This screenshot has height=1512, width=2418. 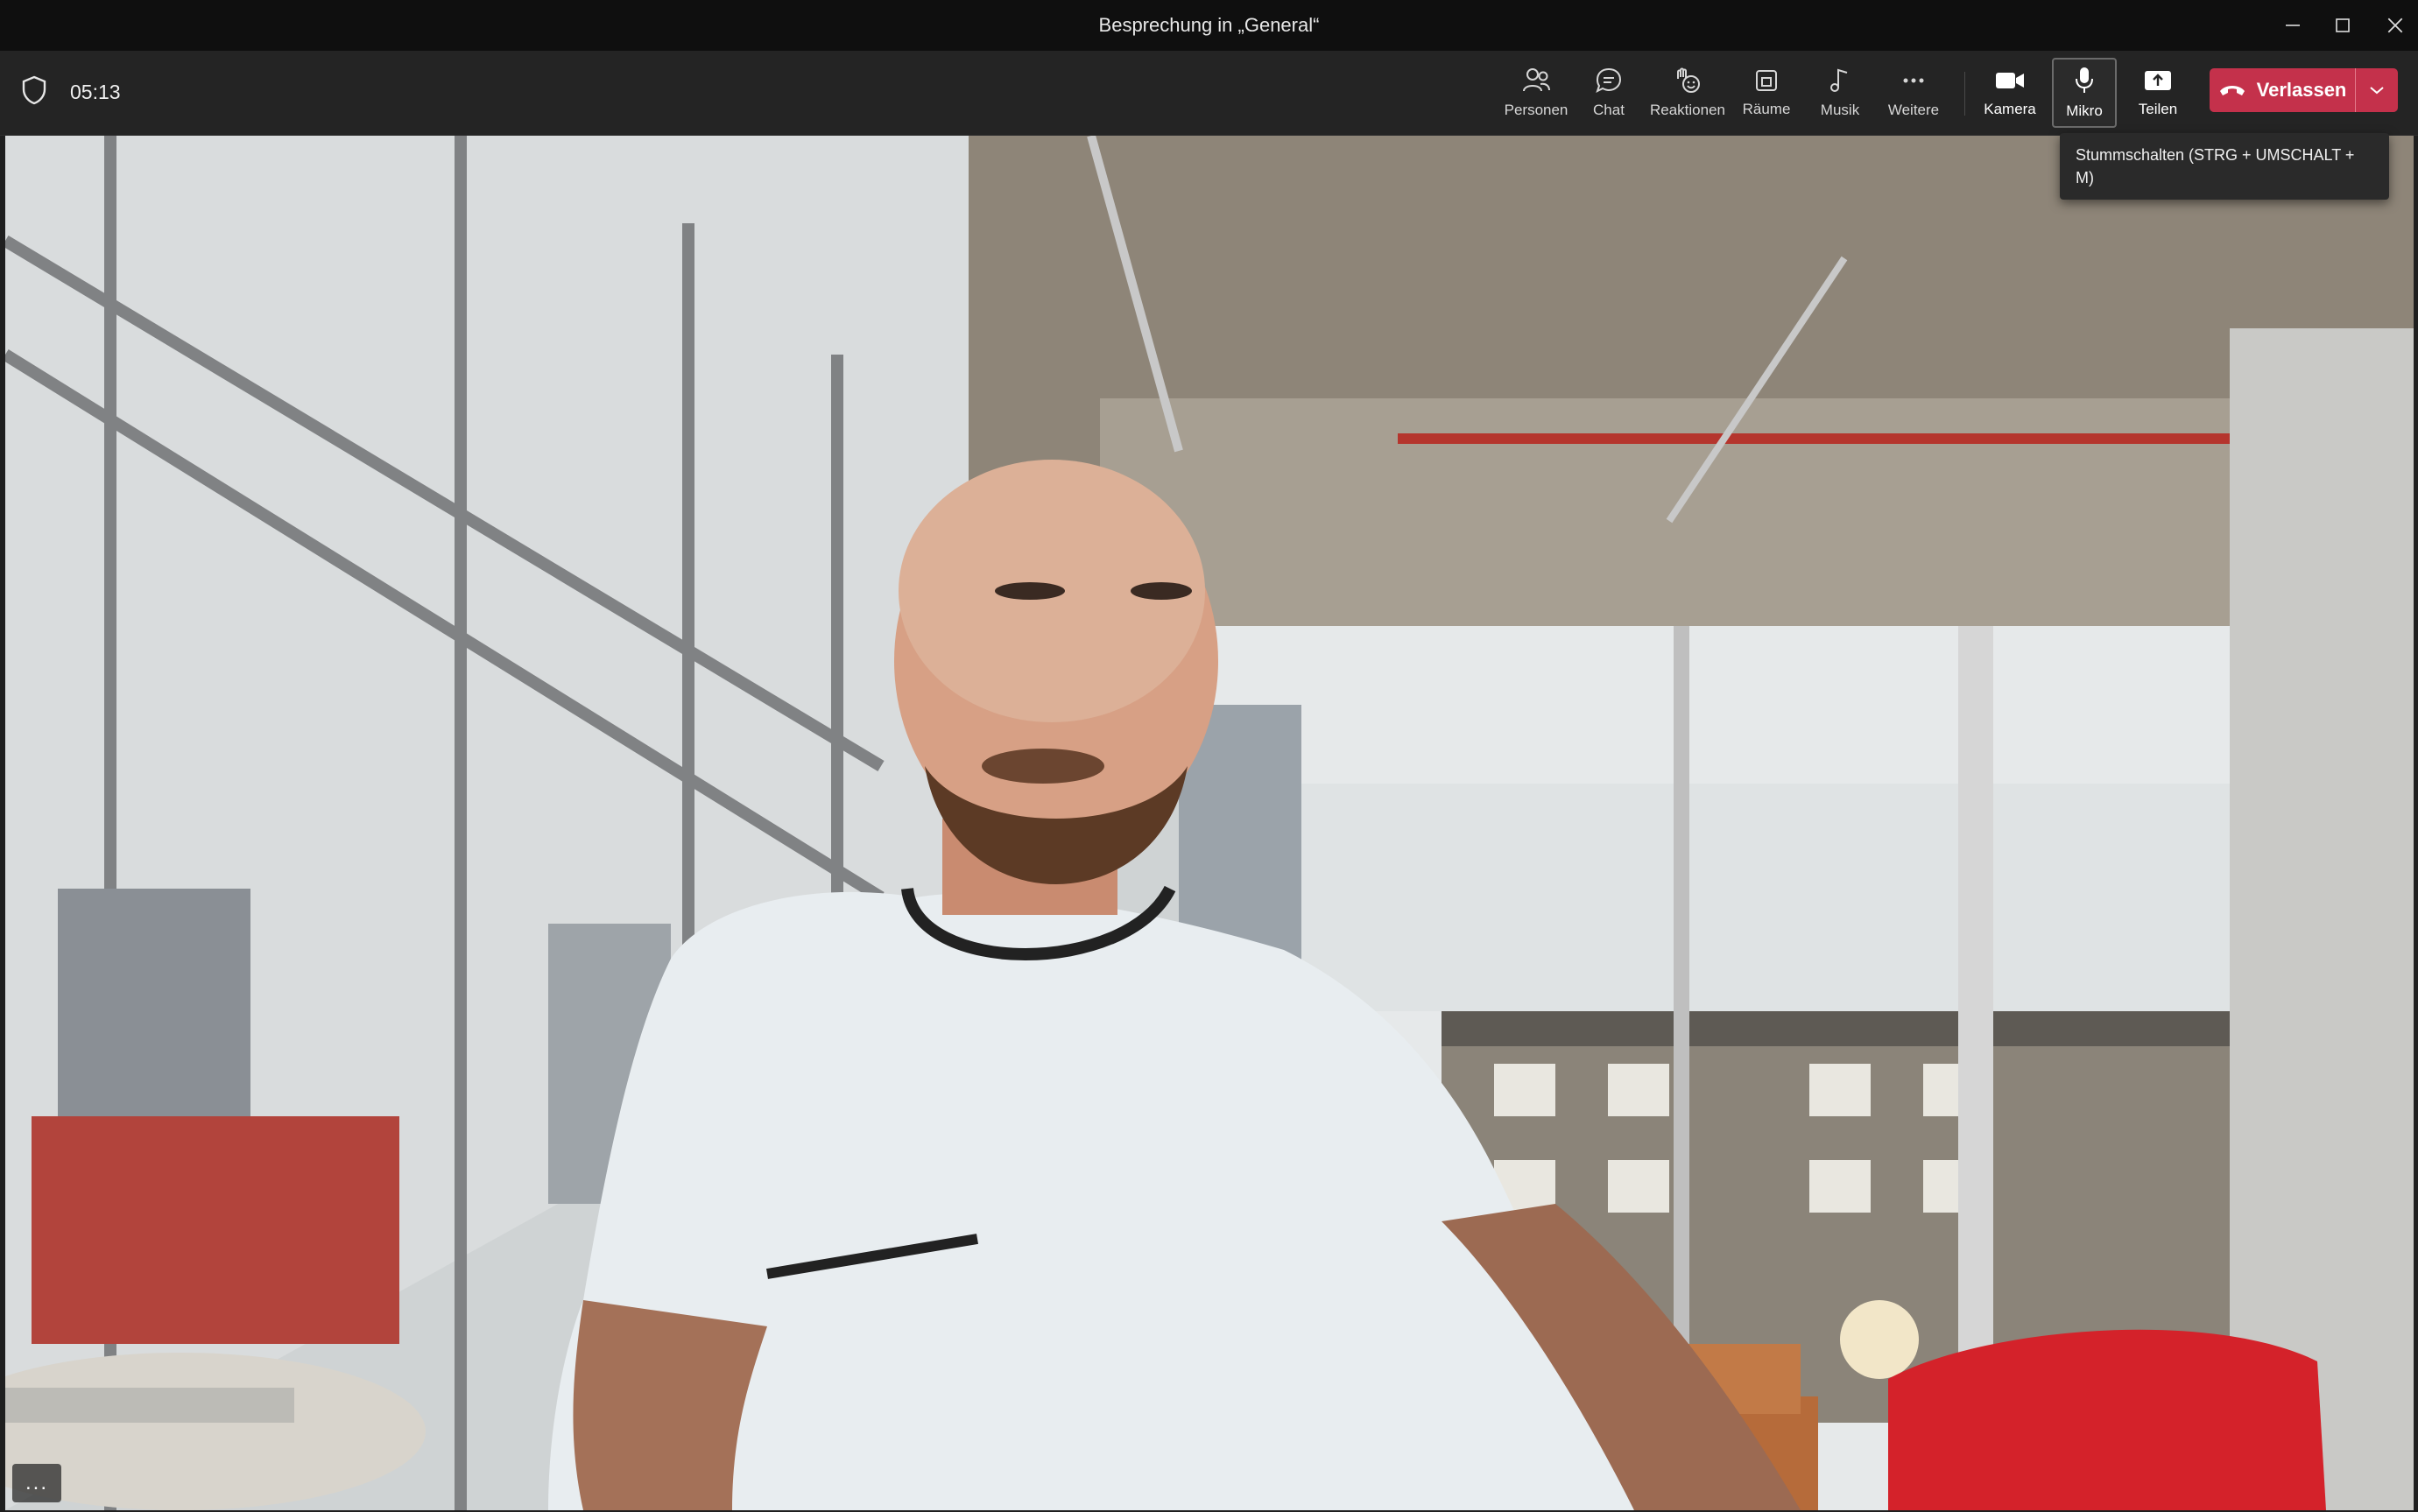 What do you see at coordinates (1767, 93) in the screenshot?
I see `rooms-button: Räume` at bounding box center [1767, 93].